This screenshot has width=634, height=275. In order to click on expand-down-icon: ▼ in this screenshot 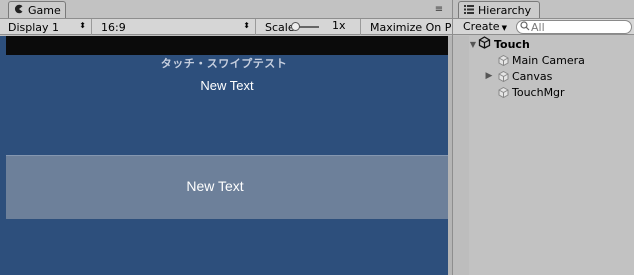, I will do `click(473, 44)`.